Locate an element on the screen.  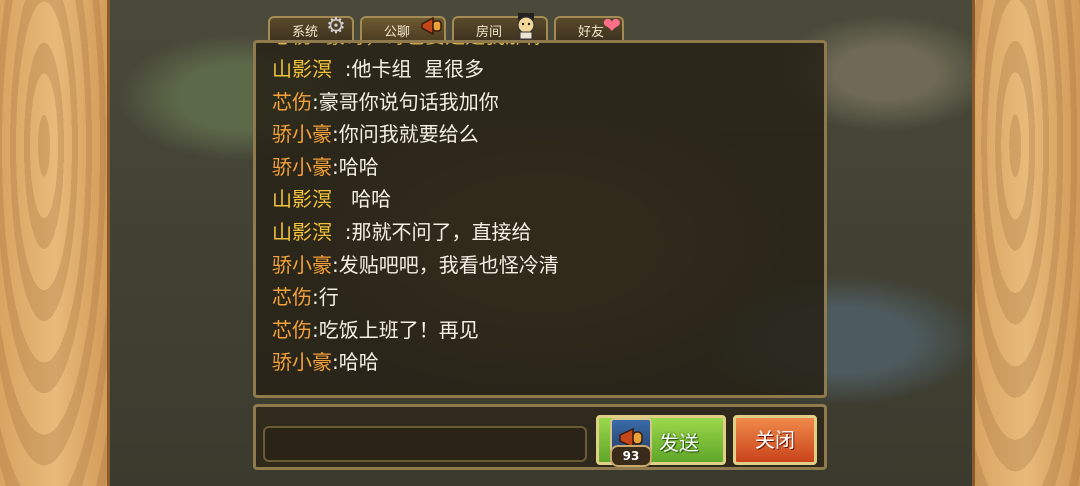
tab-label: 房间 is located at coordinates (489, 32).